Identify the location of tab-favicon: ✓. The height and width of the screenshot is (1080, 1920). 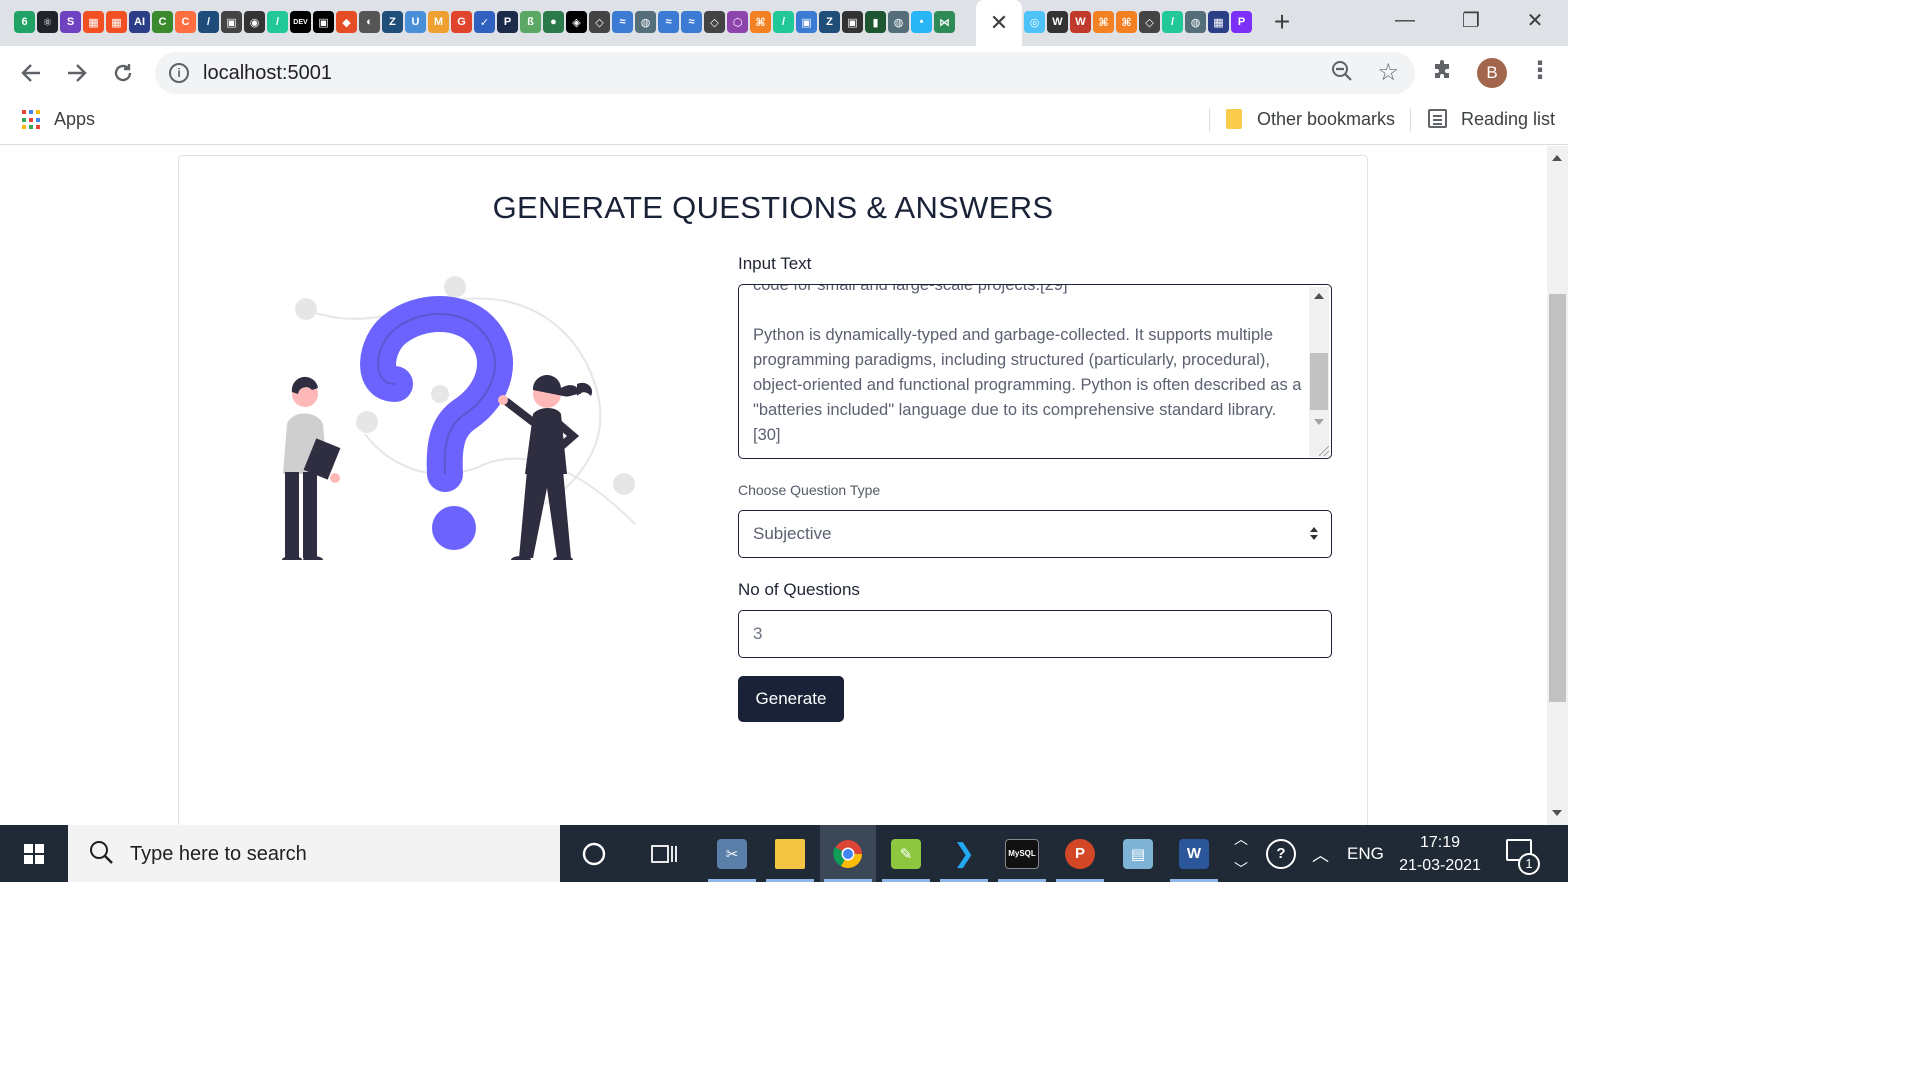
(484, 22).